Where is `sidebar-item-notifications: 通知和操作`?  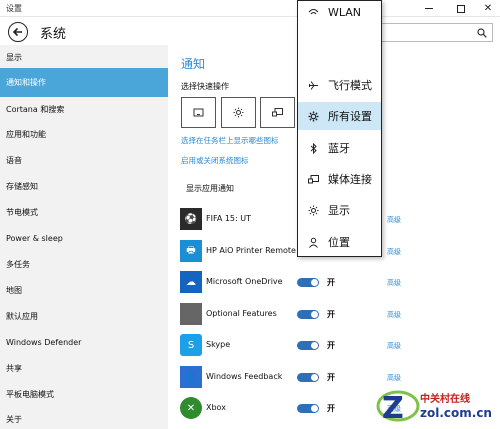
sidebar-item-notifications: 通知和操作 is located at coordinates (84, 82).